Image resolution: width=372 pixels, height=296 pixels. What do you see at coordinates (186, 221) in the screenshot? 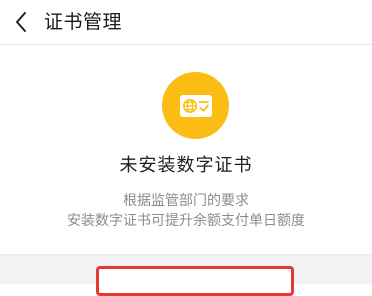
I see `description-line-2: 安装数字证书可提升余额支付单日额度` at bounding box center [186, 221].